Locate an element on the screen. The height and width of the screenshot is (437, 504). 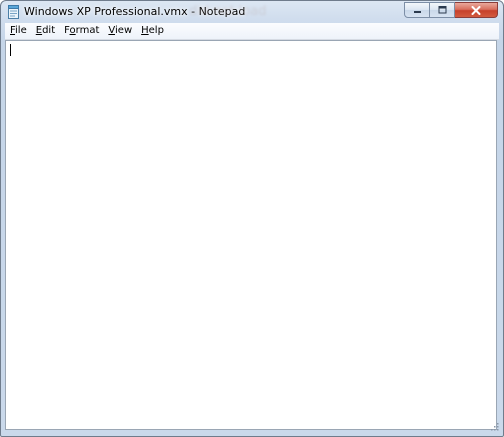
close-icon is located at coordinates (476, 10).